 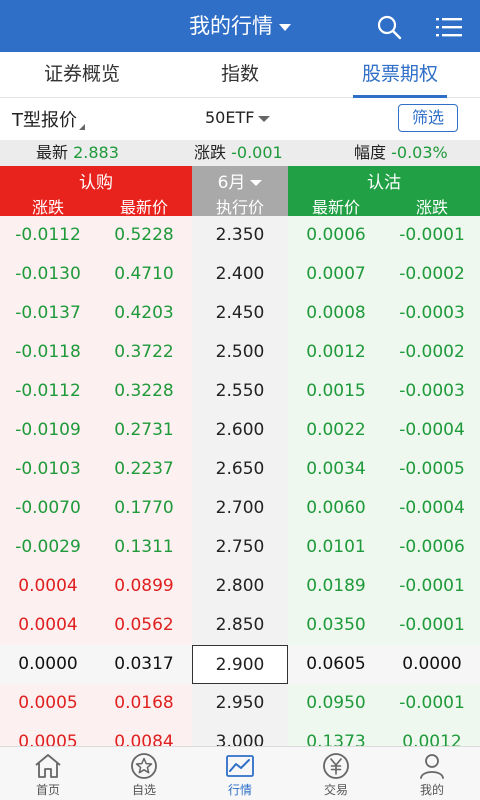 What do you see at coordinates (431, 790) in the screenshot?
I see `nav-me-label: 我的` at bounding box center [431, 790].